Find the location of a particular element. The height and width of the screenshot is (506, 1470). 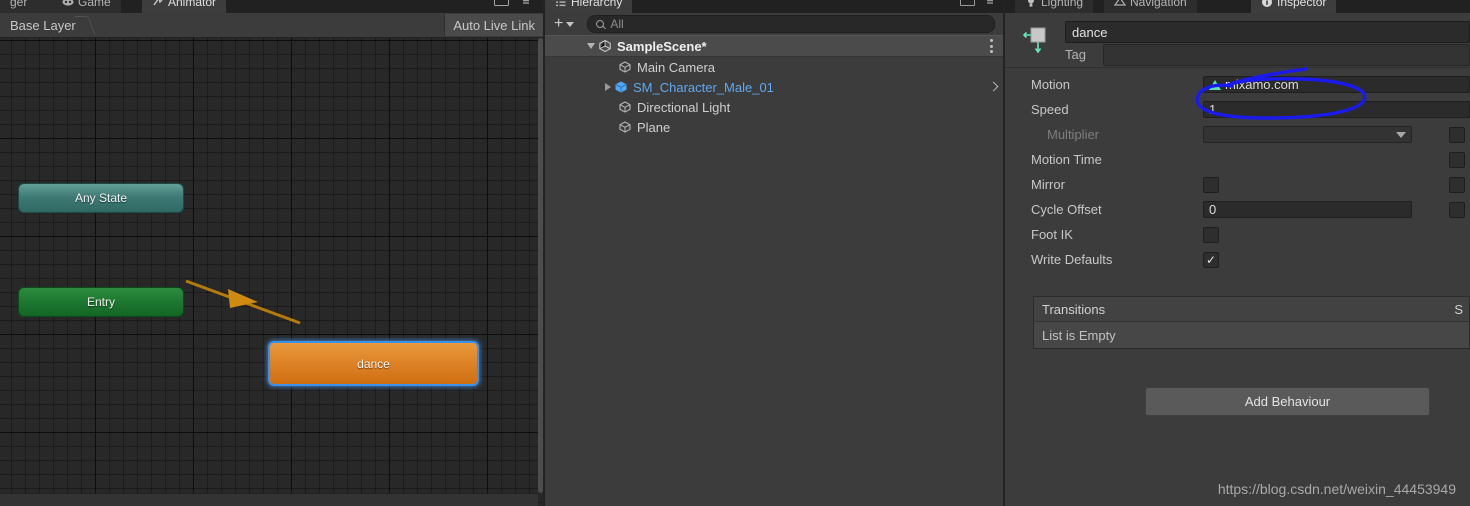

tab-hierarchy: Hierarchy is located at coordinates (589, 6).